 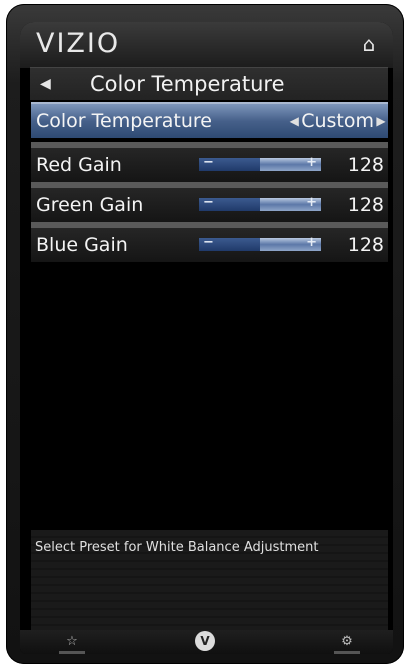 What do you see at coordinates (260, 163) in the screenshot?
I see `red-gain-slider: − +` at bounding box center [260, 163].